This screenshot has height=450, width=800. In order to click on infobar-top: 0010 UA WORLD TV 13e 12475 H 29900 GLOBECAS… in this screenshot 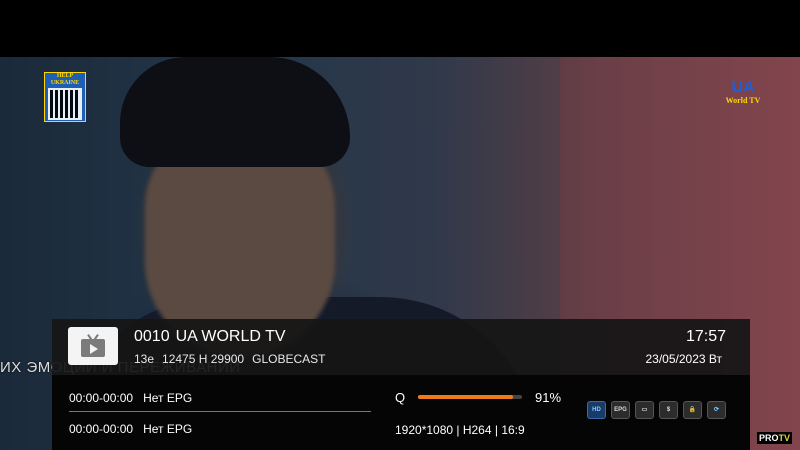, I will do `click(401, 347)`.